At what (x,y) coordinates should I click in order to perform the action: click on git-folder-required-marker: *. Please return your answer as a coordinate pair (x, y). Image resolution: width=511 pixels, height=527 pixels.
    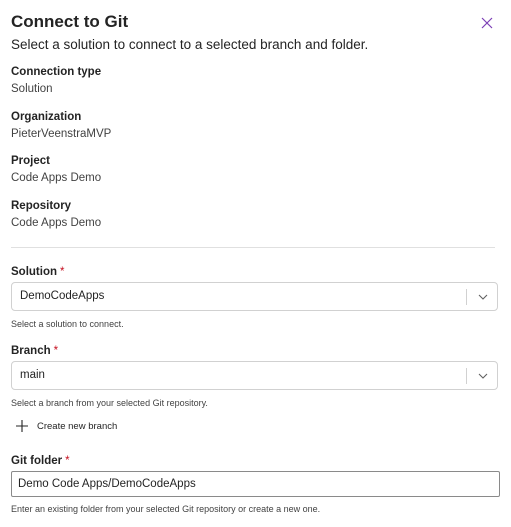
    Looking at the image, I should click on (67, 461).